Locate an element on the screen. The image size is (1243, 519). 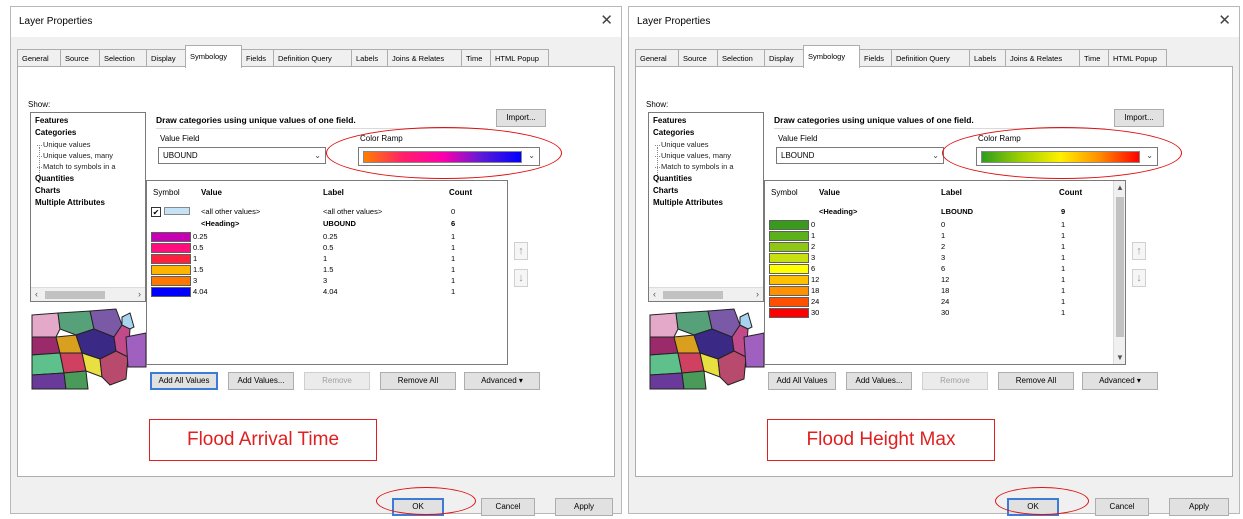
tab-html-popup: HTML Popup is located at coordinates (1137, 58).